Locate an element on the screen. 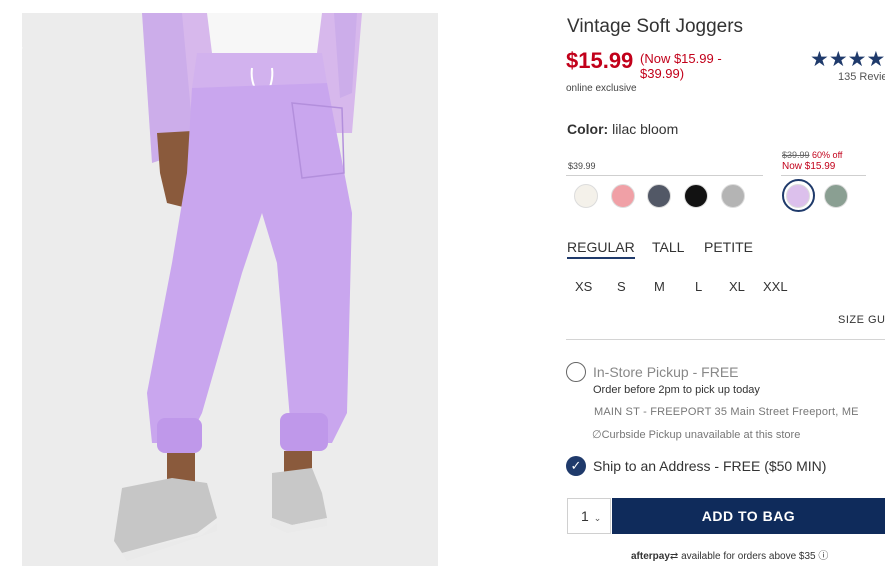  product-title: Vintage Soft Joggers is located at coordinates (655, 26).